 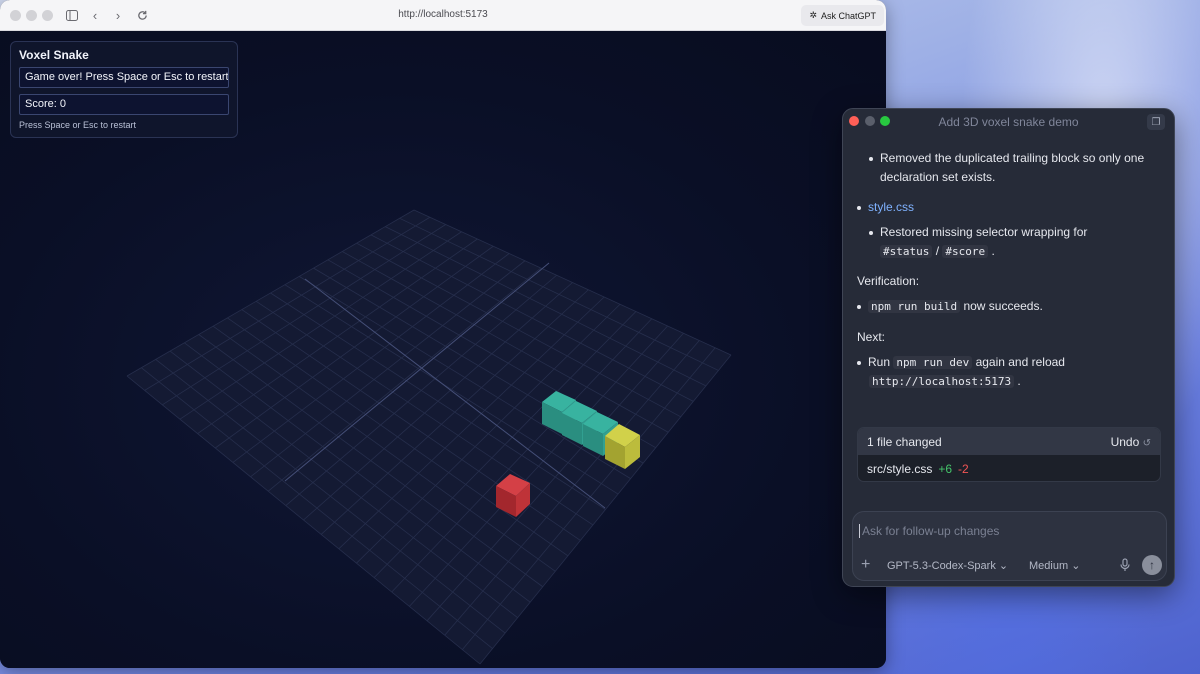 What do you see at coordinates (891, 207) in the screenshot?
I see `file-link: style.css` at bounding box center [891, 207].